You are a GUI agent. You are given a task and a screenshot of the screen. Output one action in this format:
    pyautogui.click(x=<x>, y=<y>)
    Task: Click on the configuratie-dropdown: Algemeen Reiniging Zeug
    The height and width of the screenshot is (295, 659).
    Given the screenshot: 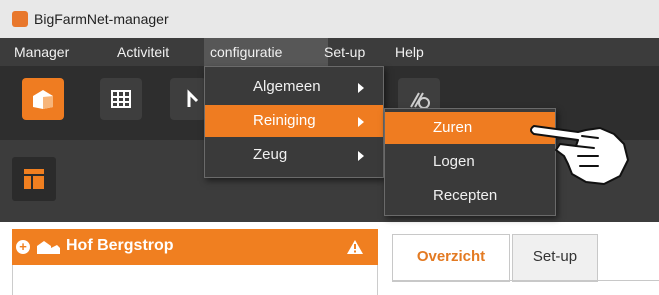 What is the action you would take?
    pyautogui.click(x=294, y=122)
    